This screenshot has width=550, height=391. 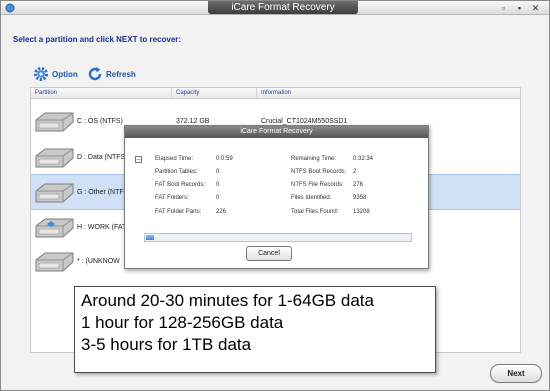 What do you see at coordinates (361, 212) in the screenshot?
I see `total-files-found-value: 13208` at bounding box center [361, 212].